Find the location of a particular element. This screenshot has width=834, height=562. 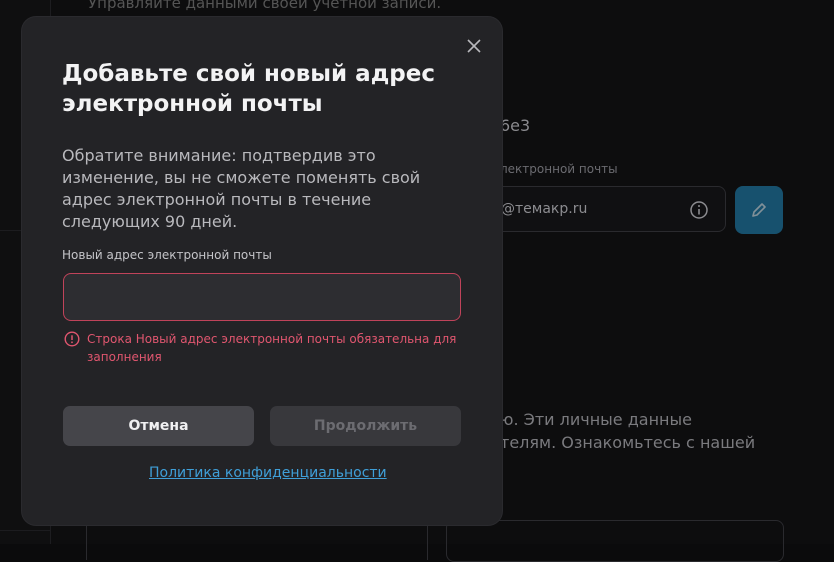

current-email-value: @темакр.ru is located at coordinates (544, 209).